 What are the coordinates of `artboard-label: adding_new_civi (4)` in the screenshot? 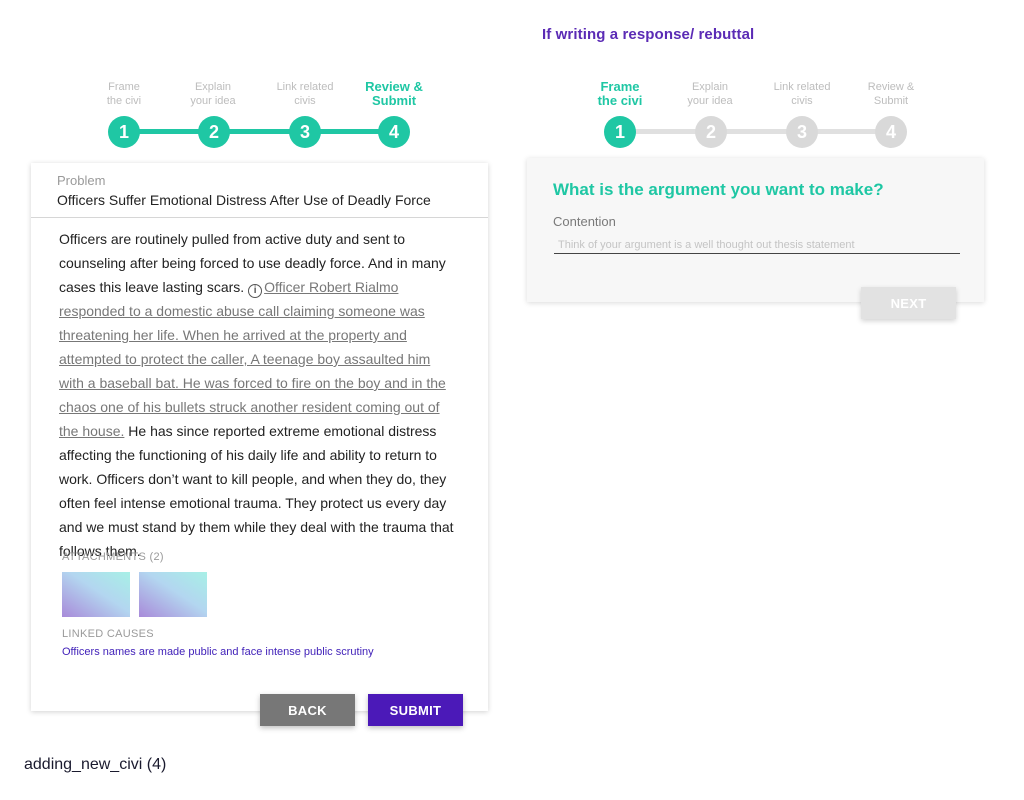 It's located at (95, 764).